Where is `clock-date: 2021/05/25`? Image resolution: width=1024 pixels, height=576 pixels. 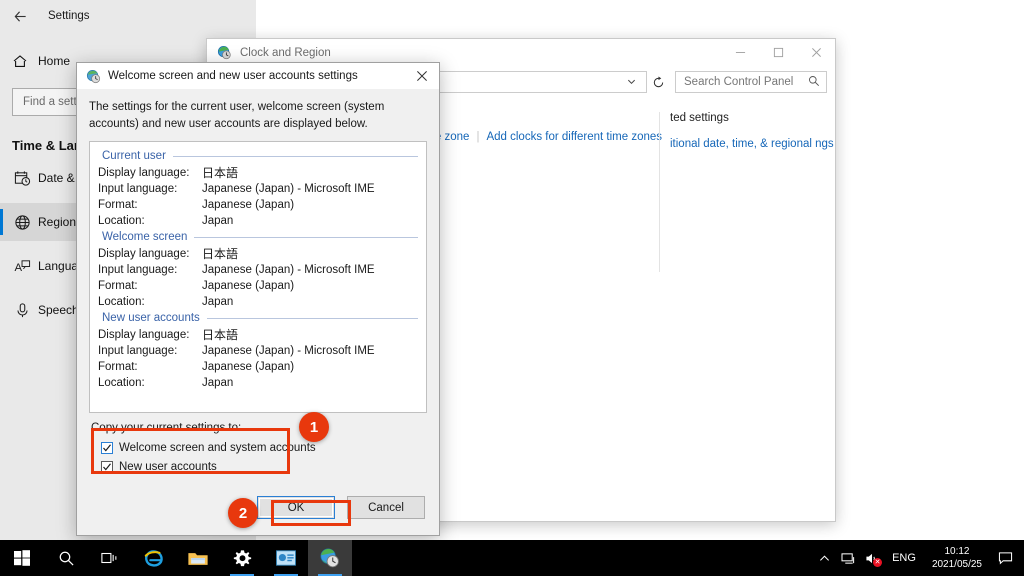
clock-date: 2021/05/25 is located at coordinates (956, 564).